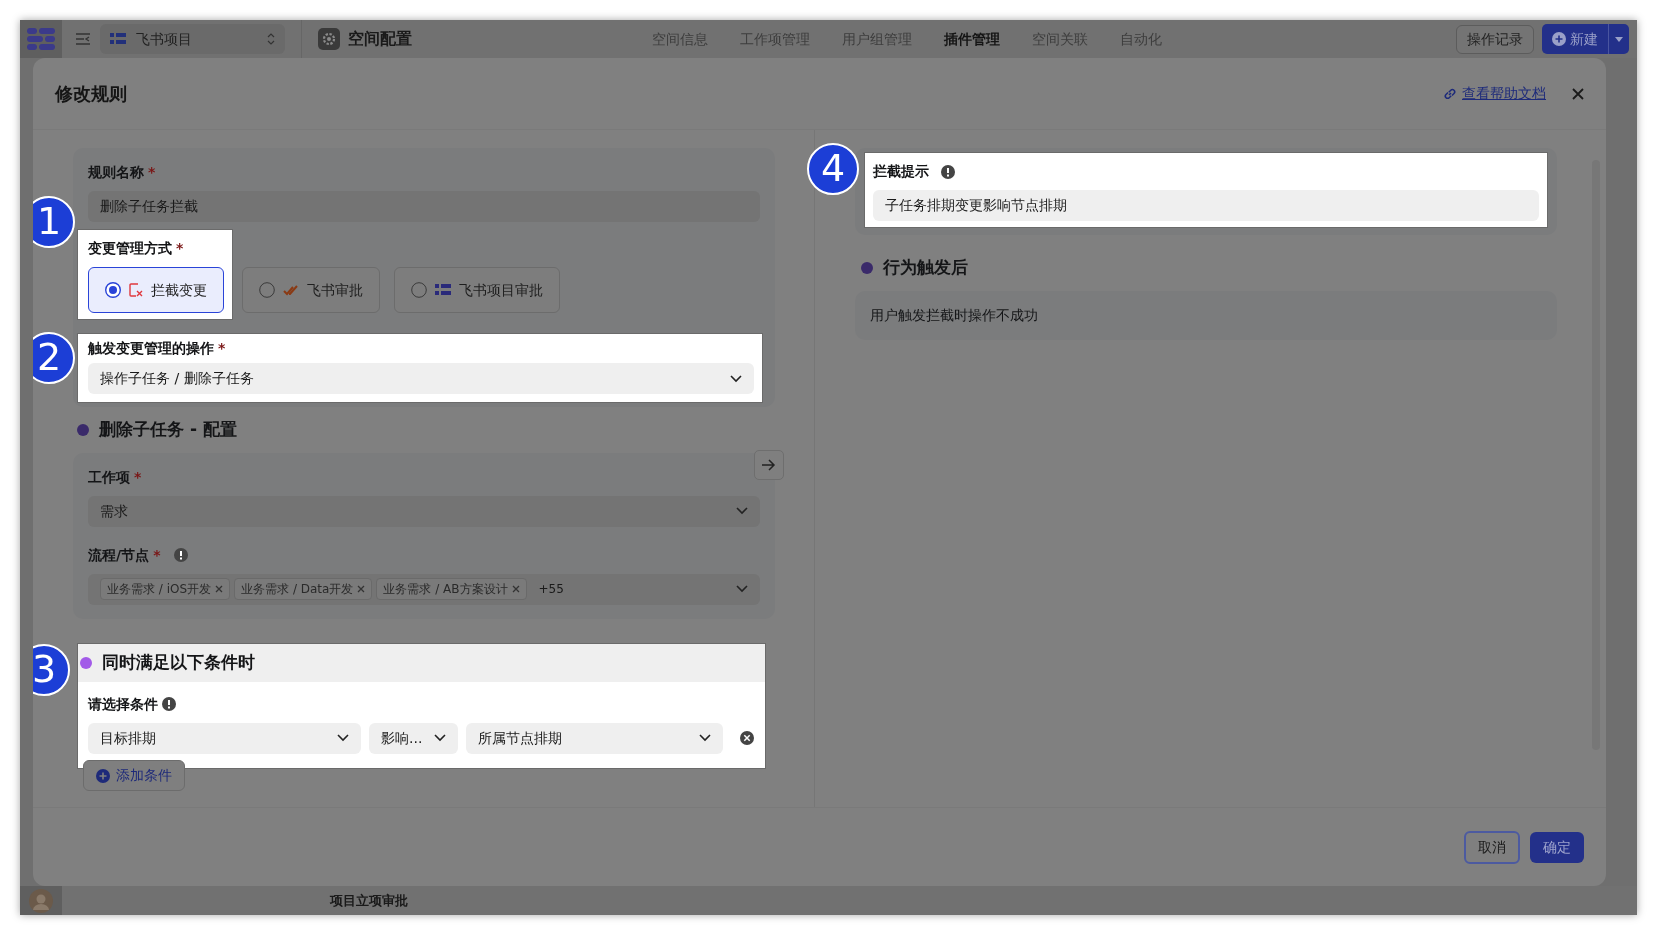 The width and height of the screenshot is (1657, 936). I want to click on input-field: 子任务排期变更影响节点排期, so click(1206, 205).